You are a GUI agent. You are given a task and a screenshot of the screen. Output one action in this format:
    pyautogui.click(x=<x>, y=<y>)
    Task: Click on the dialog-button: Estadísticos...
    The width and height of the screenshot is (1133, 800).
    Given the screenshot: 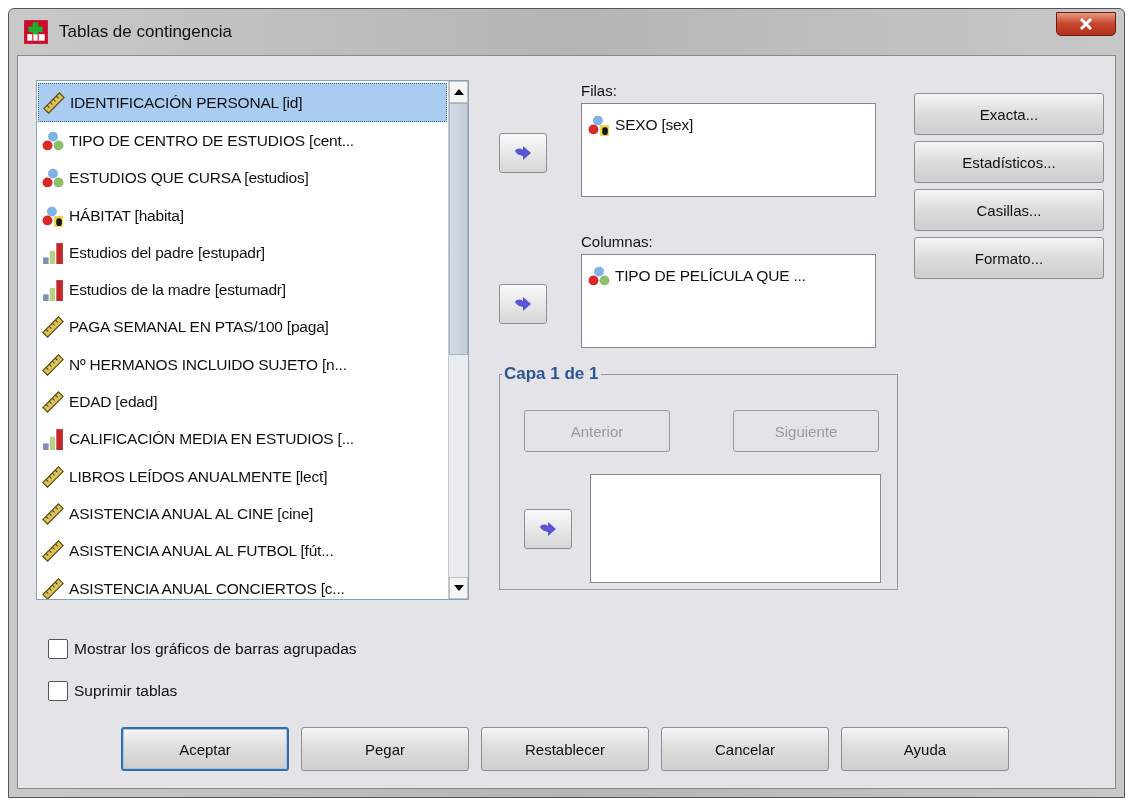 What is the action you would take?
    pyautogui.click(x=1009, y=162)
    